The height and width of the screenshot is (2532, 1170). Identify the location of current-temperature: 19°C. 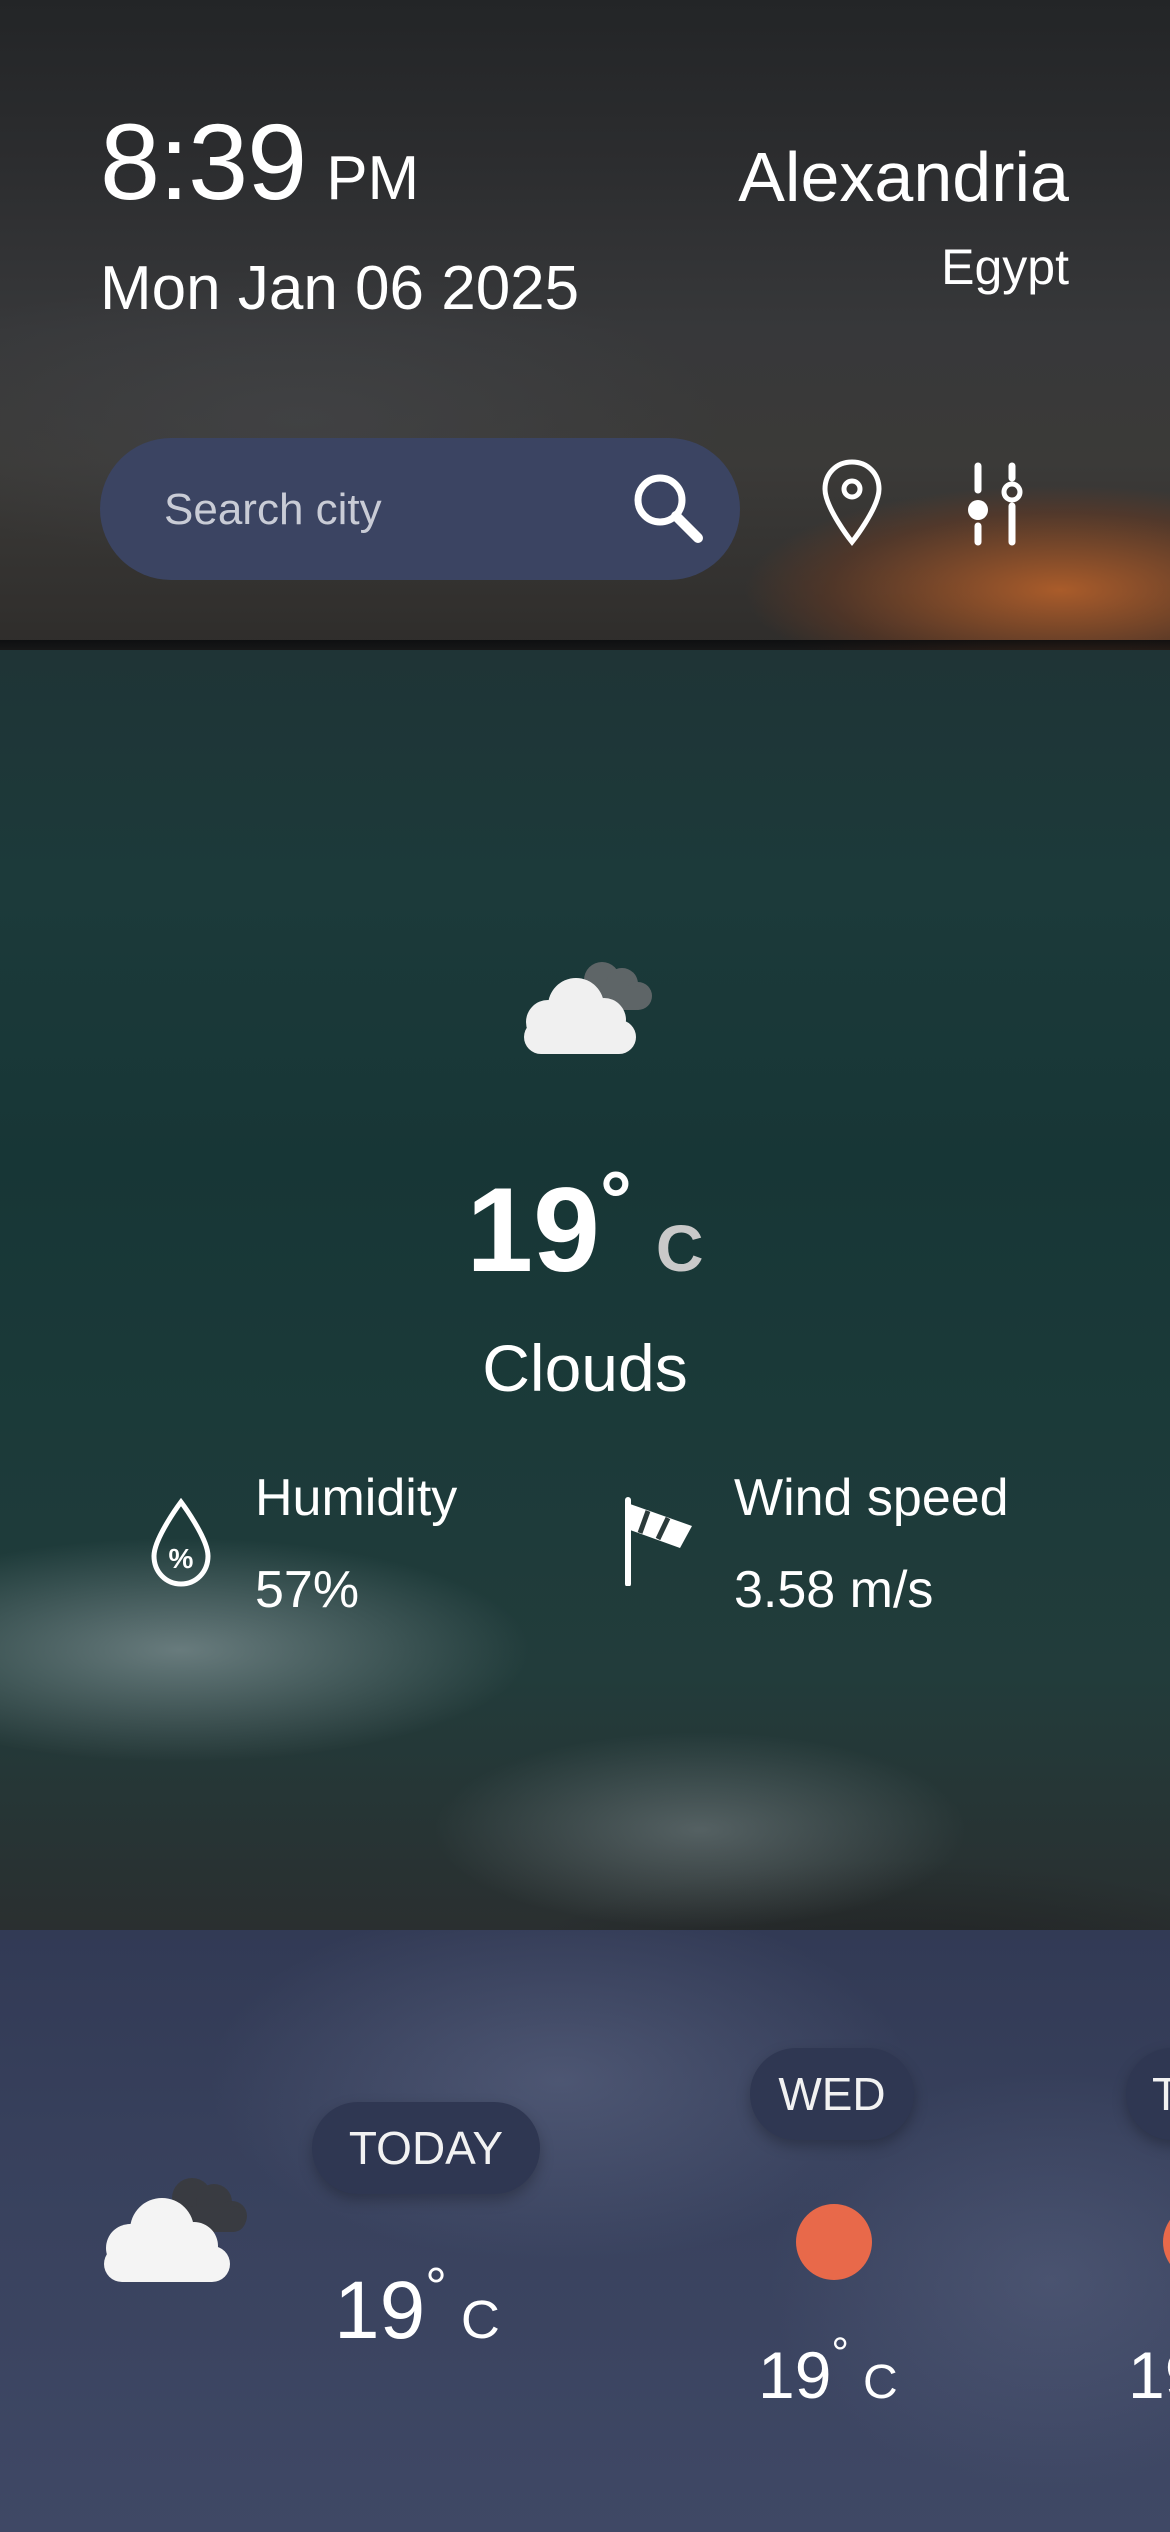
(585, 1222).